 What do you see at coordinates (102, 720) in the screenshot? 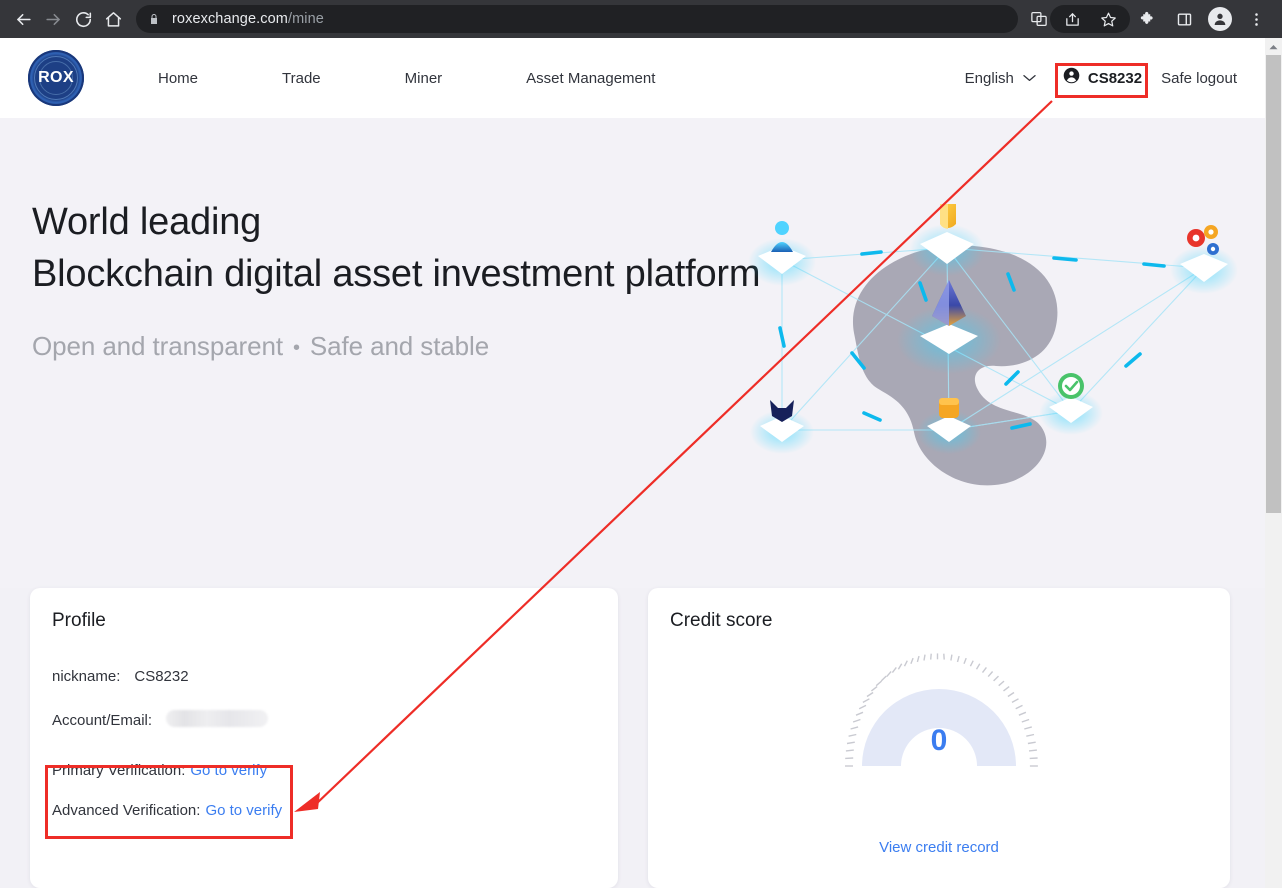
I see `email-label: Account/Email:` at bounding box center [102, 720].